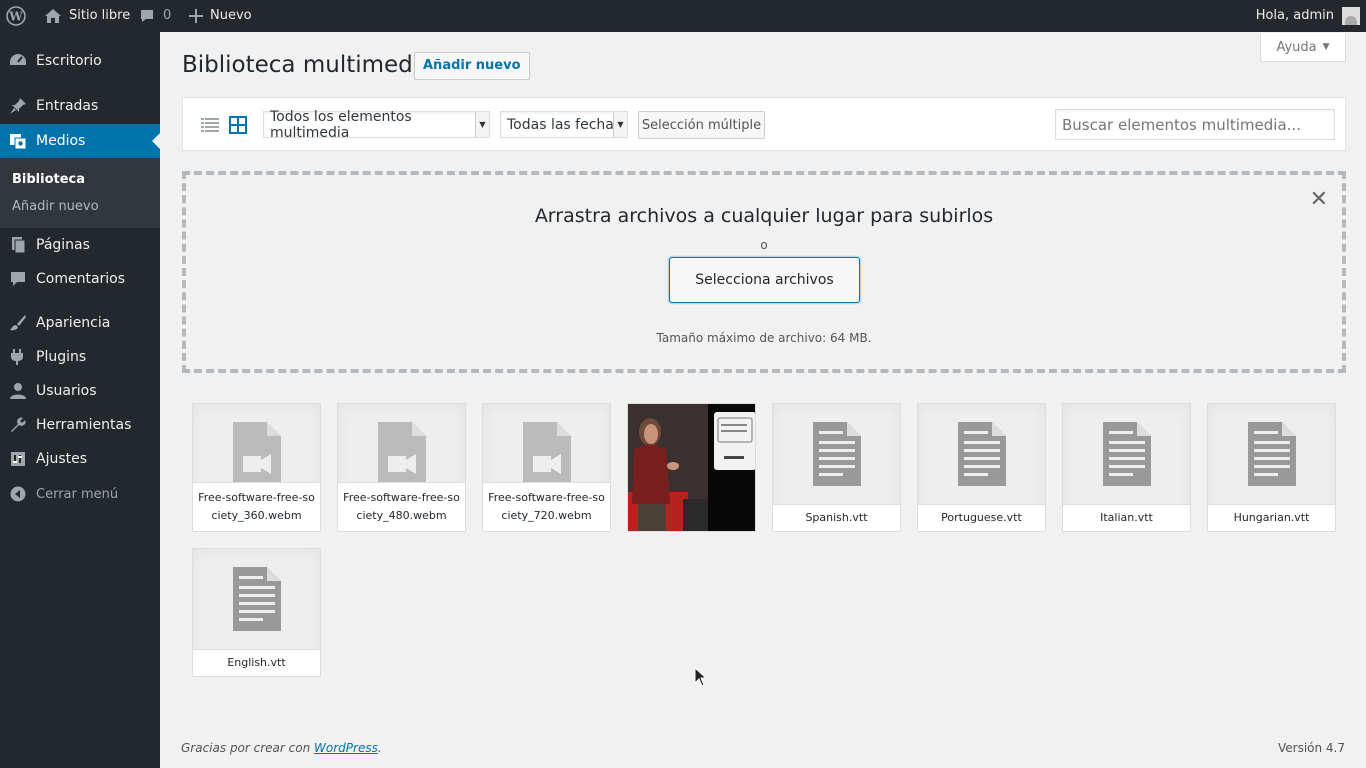  I want to click on sidebar-item-herramientas: Herramientas, so click(80, 425).